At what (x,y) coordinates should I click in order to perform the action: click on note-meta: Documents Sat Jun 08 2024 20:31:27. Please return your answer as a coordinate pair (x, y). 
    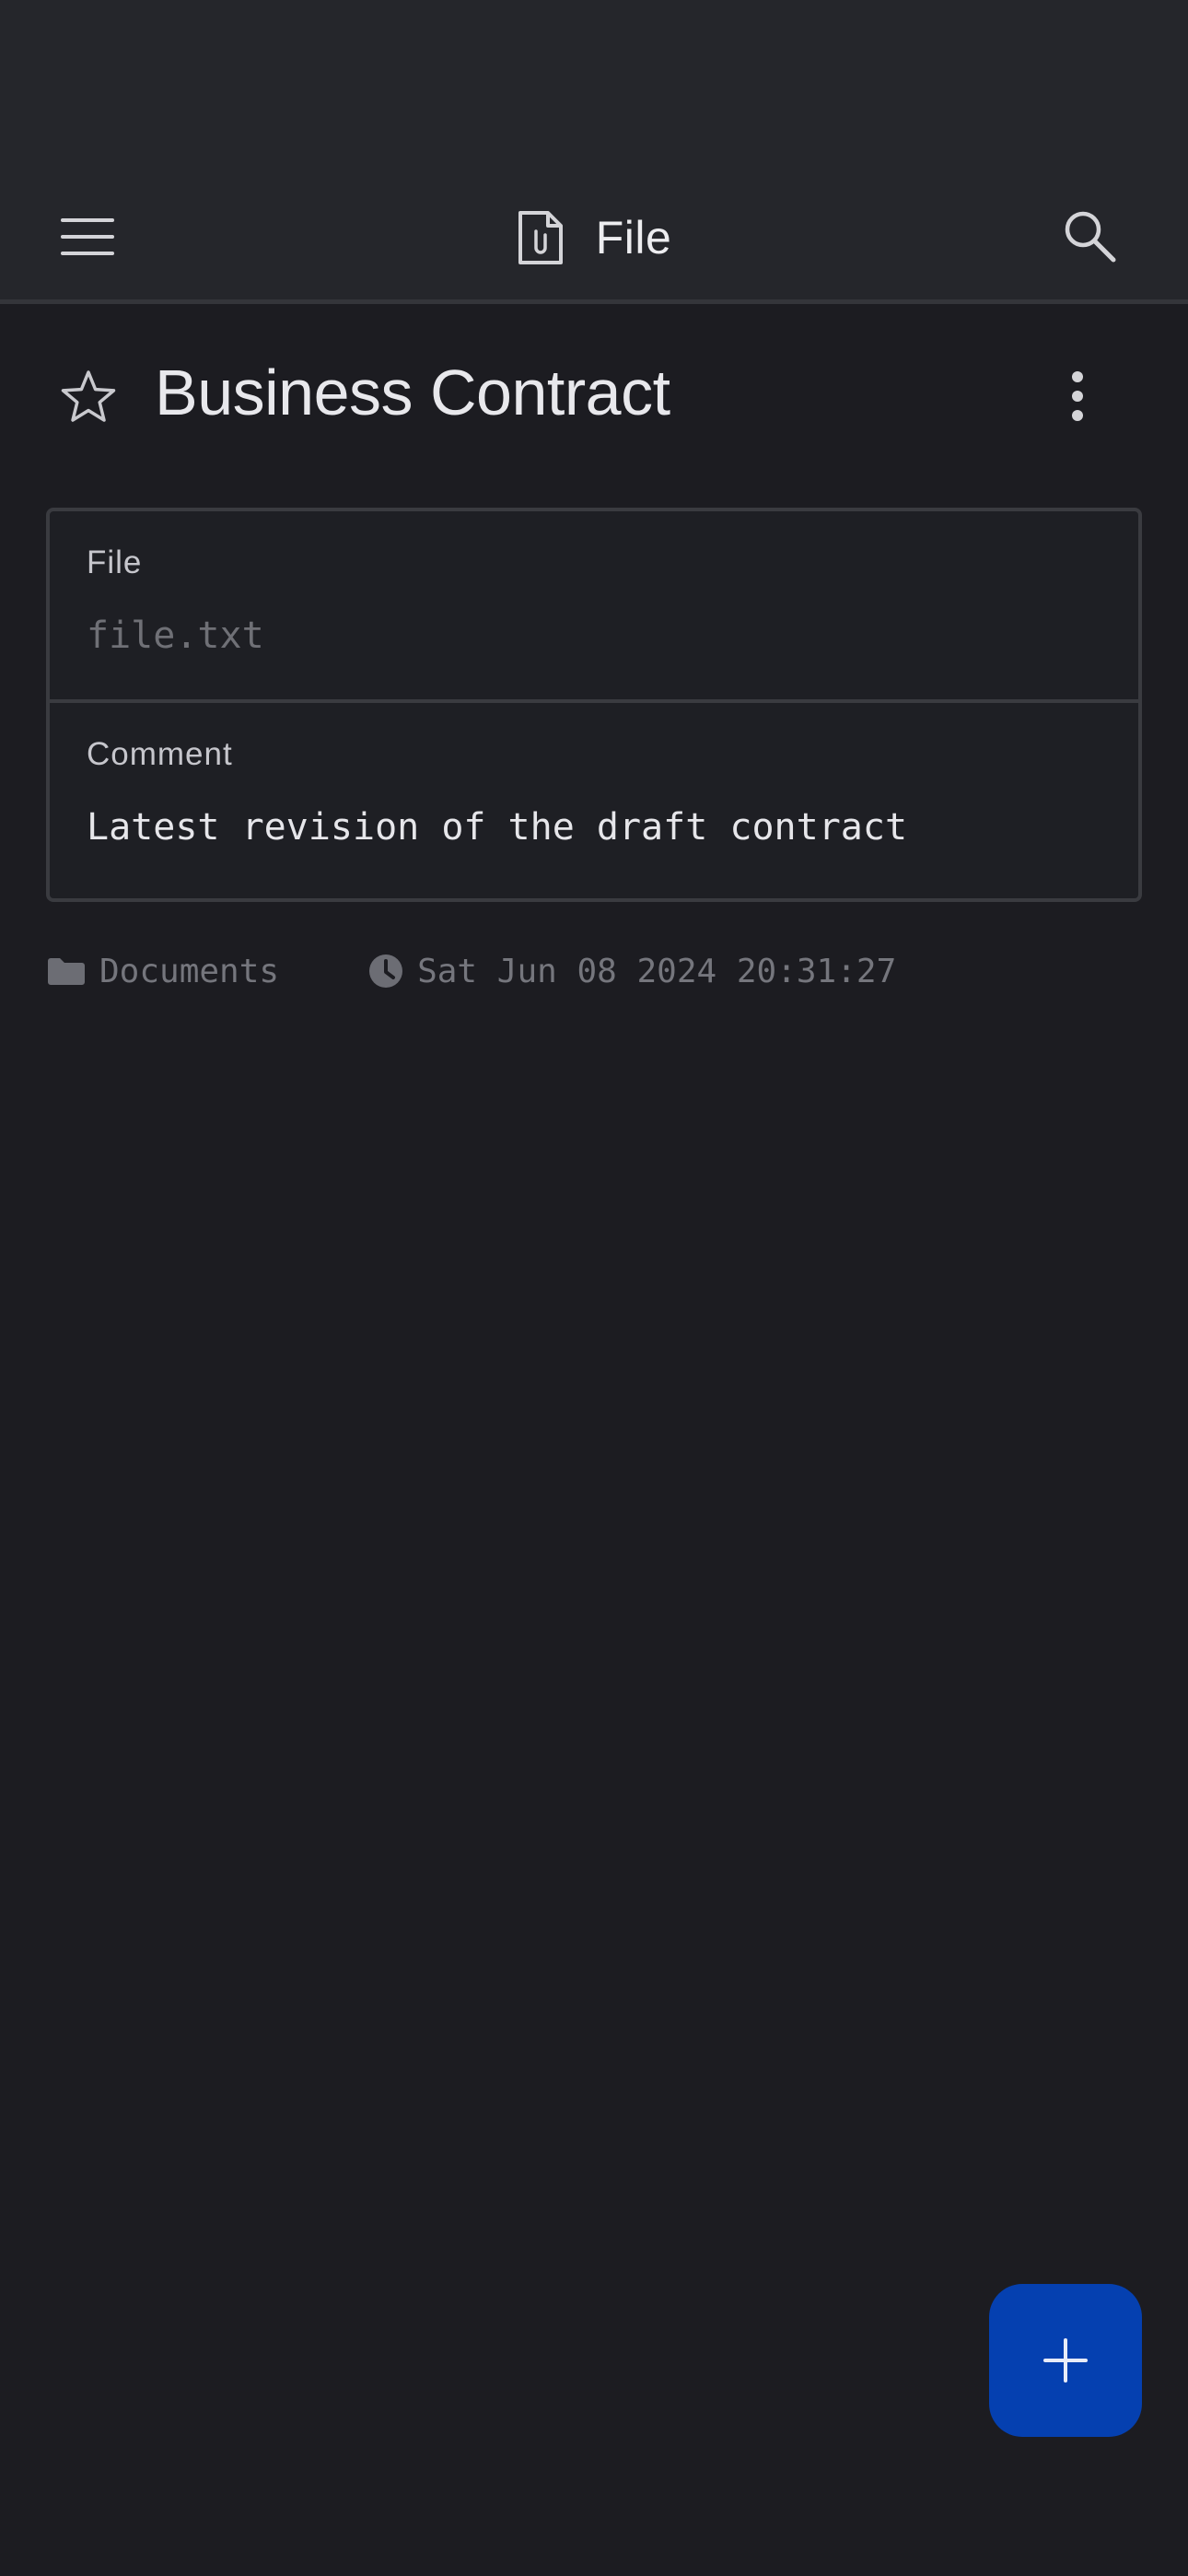
    Looking at the image, I should click on (471, 971).